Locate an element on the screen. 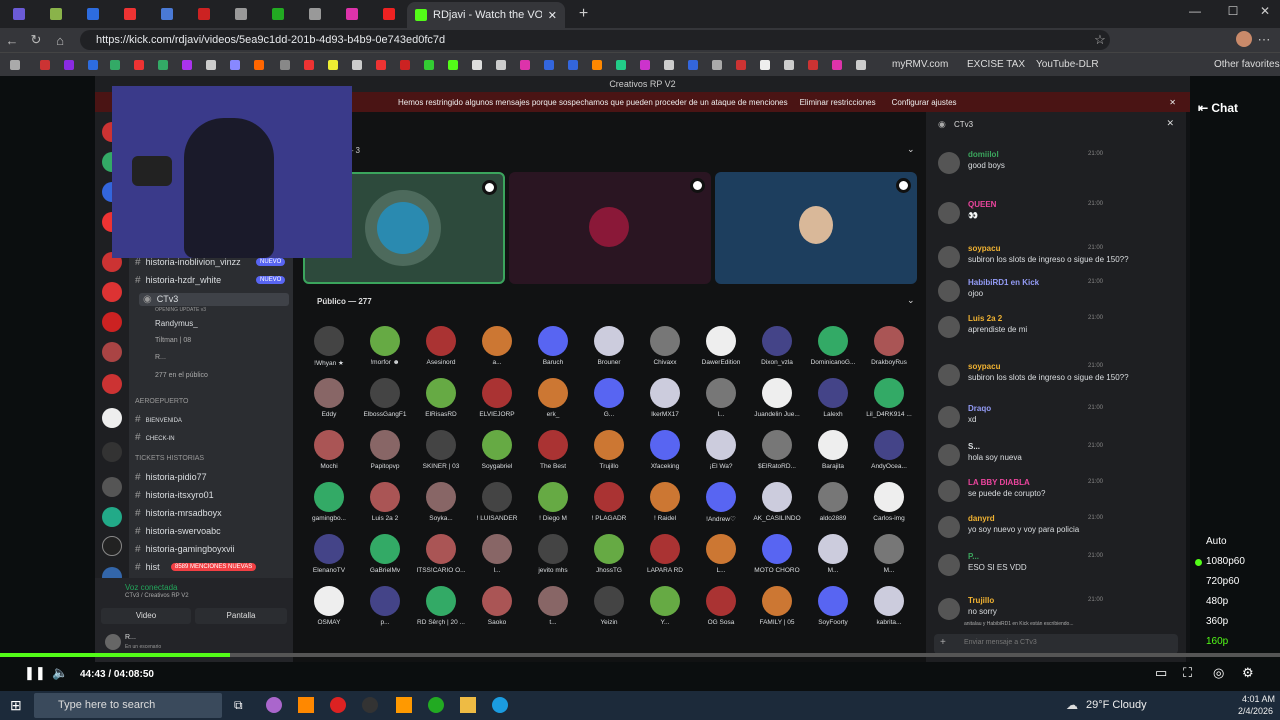  quality-1080p60: 1080p60 is located at coordinates (1225, 562).